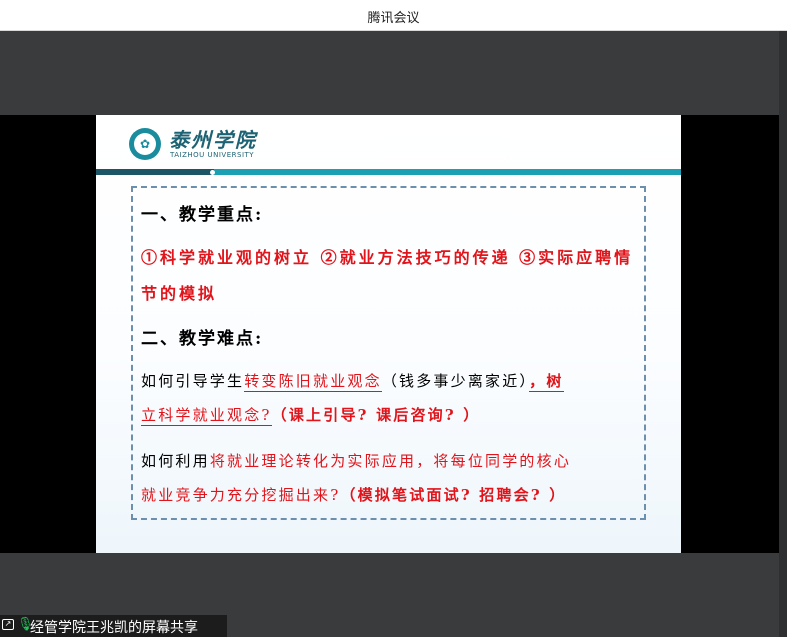 The width and height of the screenshot is (787, 637). I want to click on section1-heading: 一、教学重点:, so click(202, 215).